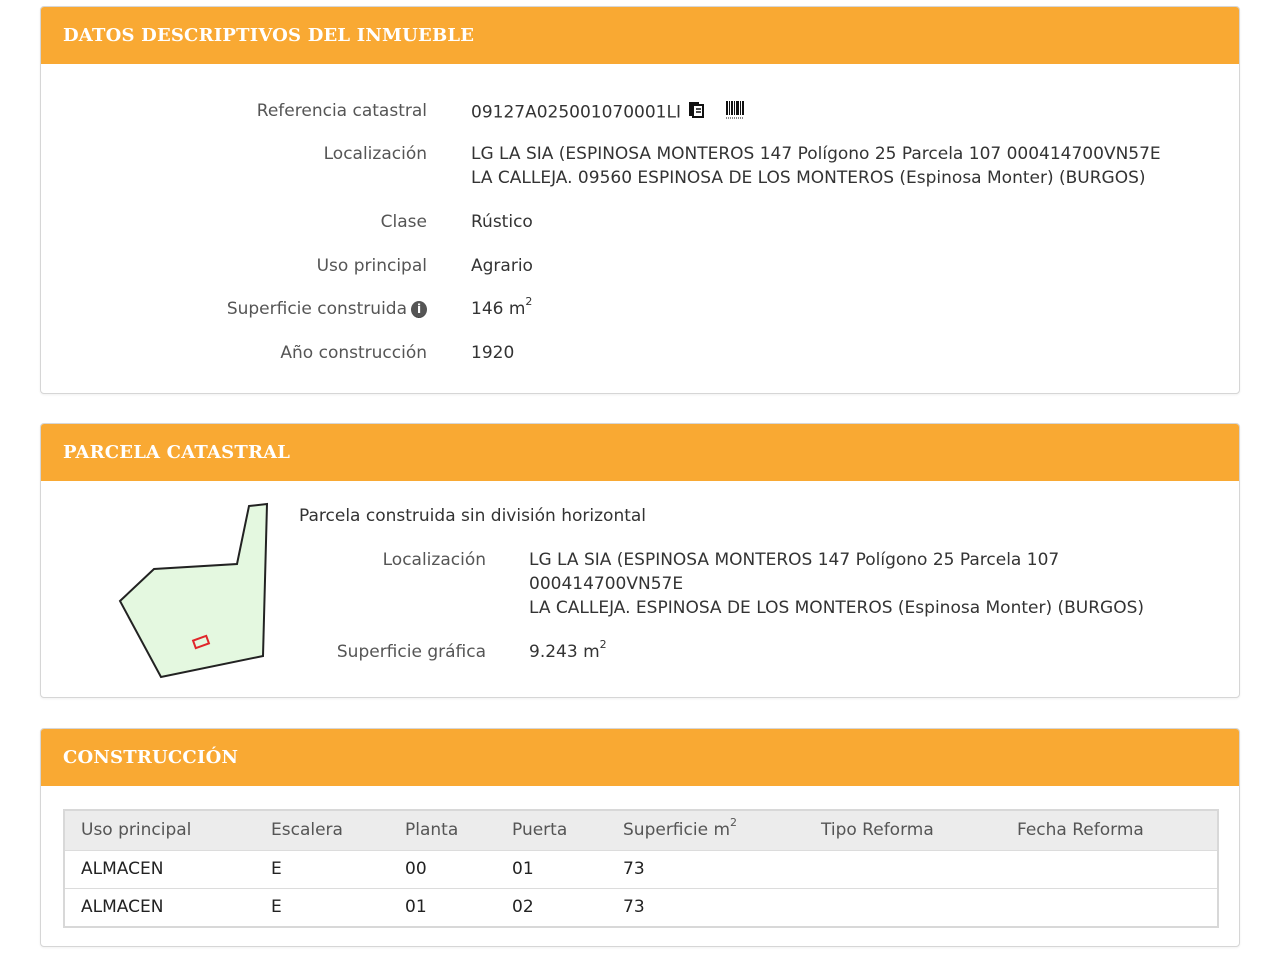 Image resolution: width=1280 pixels, height=960 pixels. Describe the element at coordinates (341, 111) in the screenshot. I see `referencia-label: Referencia catastral` at that location.